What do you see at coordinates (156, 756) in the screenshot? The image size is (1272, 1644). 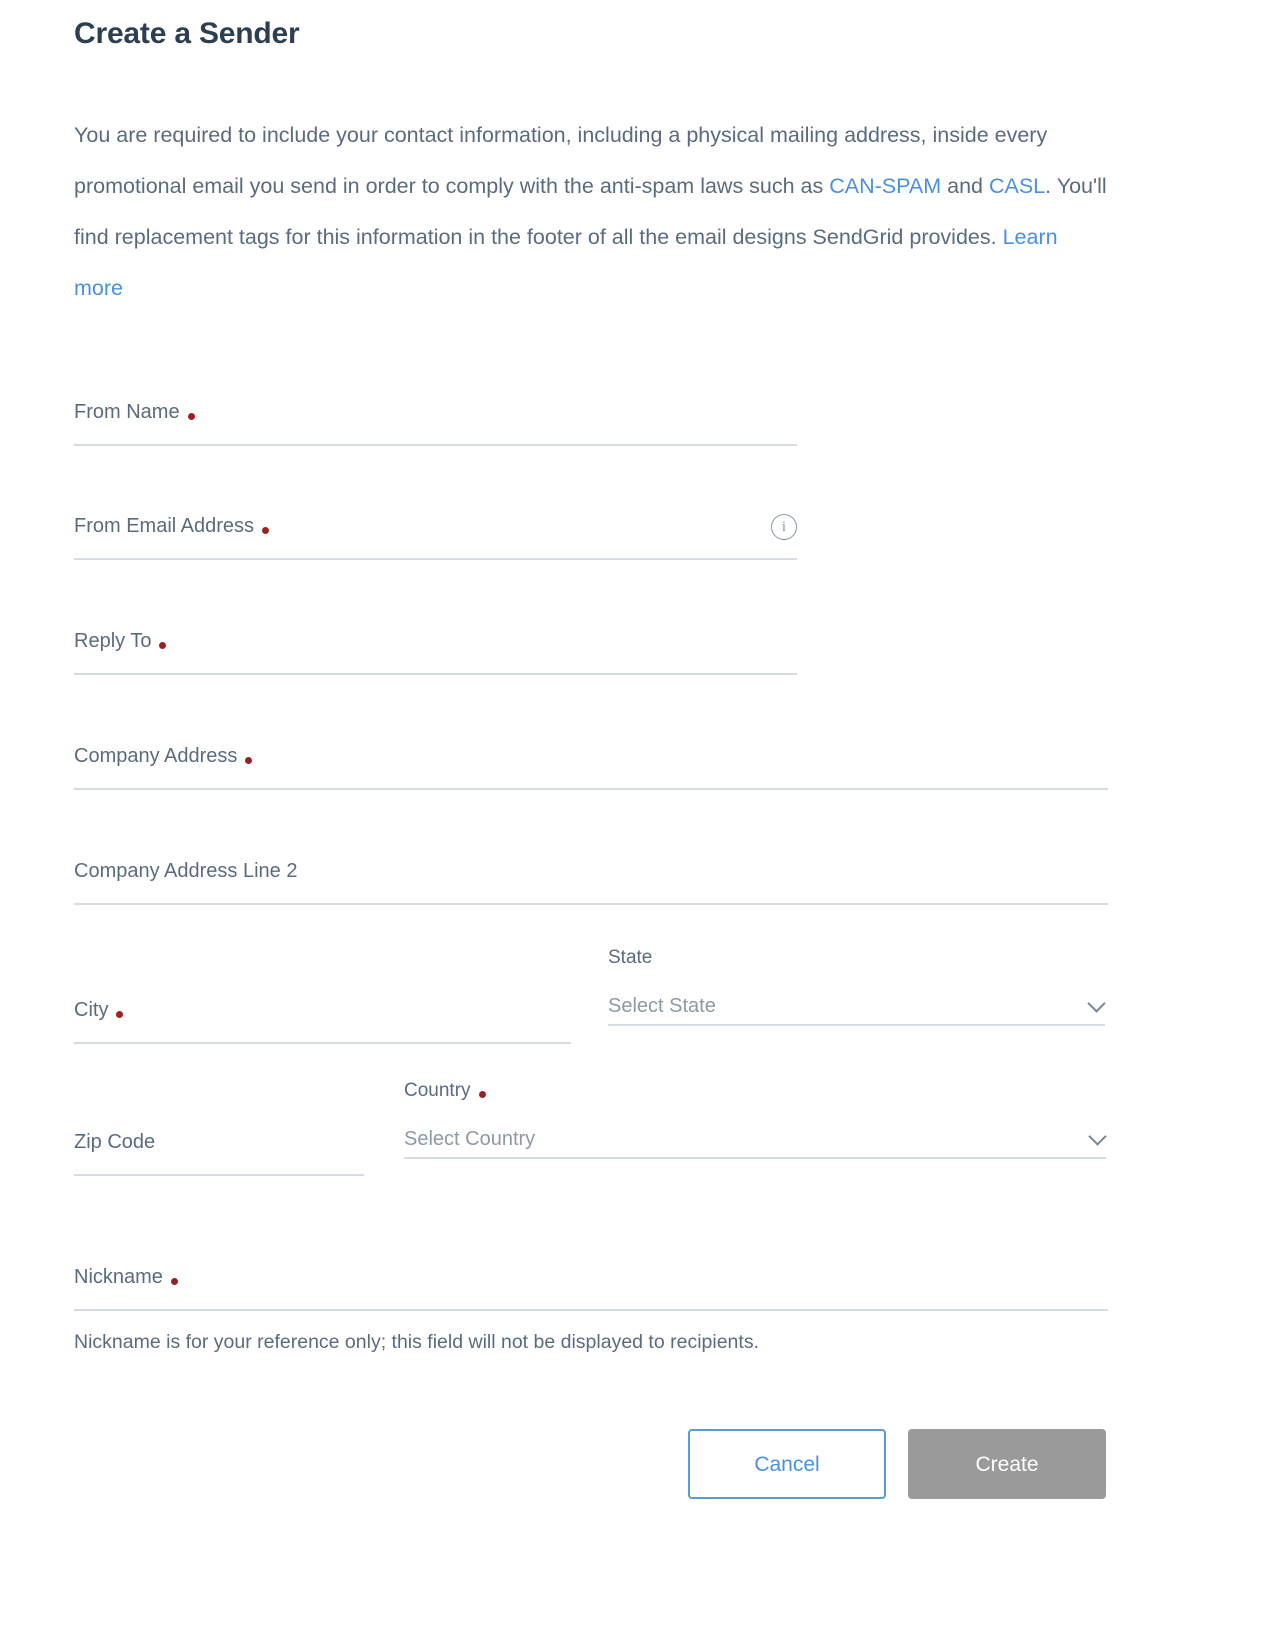 I see `company-address-label: Company Address` at bounding box center [156, 756].